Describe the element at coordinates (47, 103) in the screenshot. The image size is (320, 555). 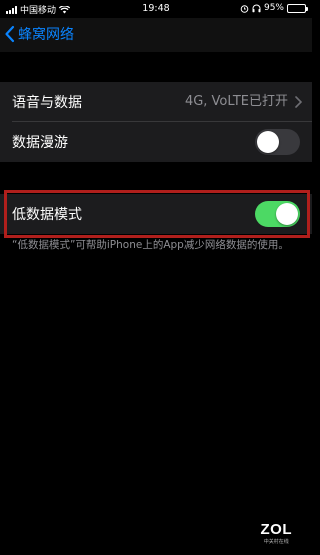
I see `voice-data-label: 语音与数据` at that location.